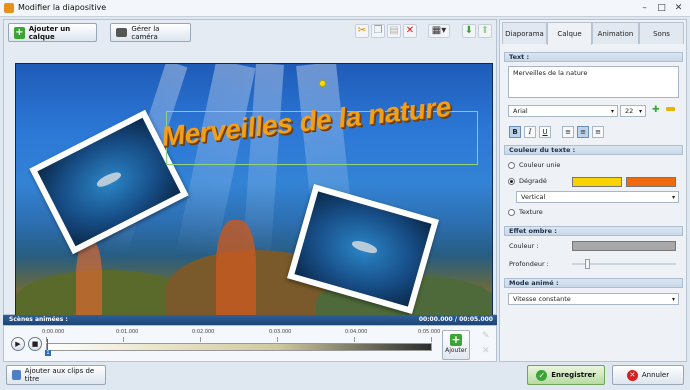  I want to click on increase-size-icon: ✚, so click(656, 110).